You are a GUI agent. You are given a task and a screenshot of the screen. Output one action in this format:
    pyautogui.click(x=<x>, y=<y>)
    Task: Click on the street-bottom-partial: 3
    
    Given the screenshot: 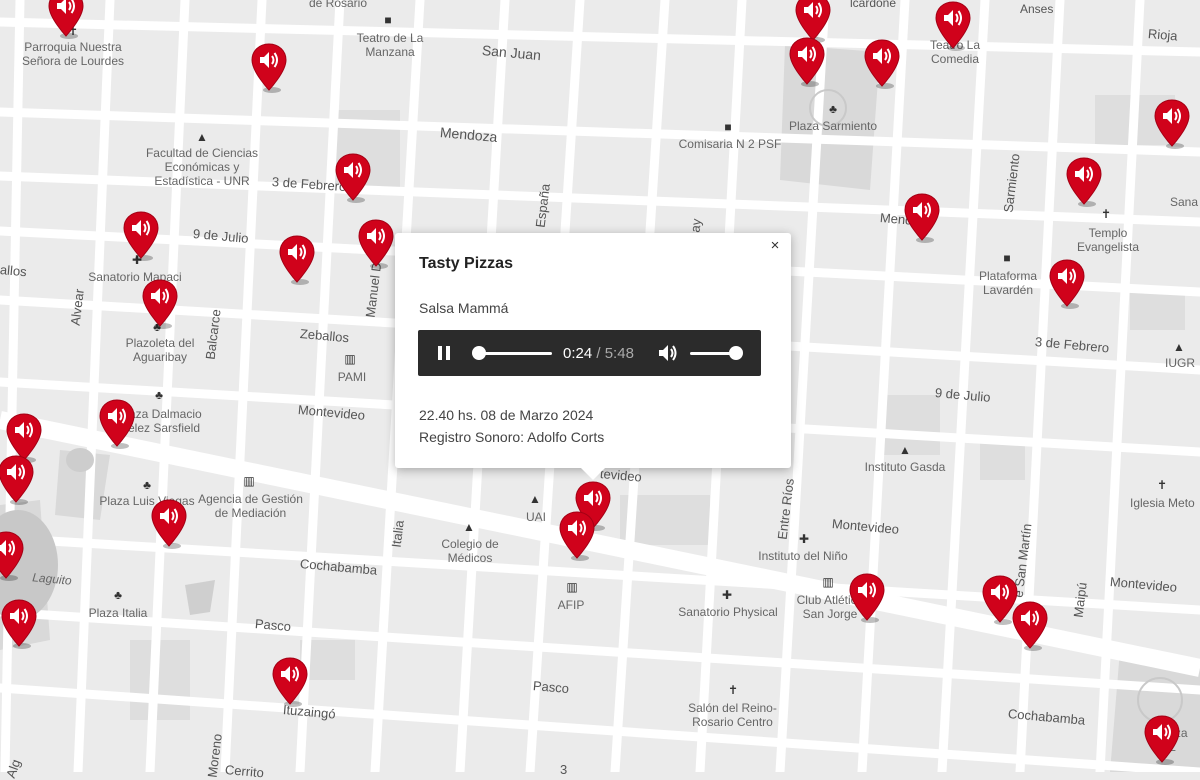 What is the action you would take?
    pyautogui.click(x=564, y=769)
    